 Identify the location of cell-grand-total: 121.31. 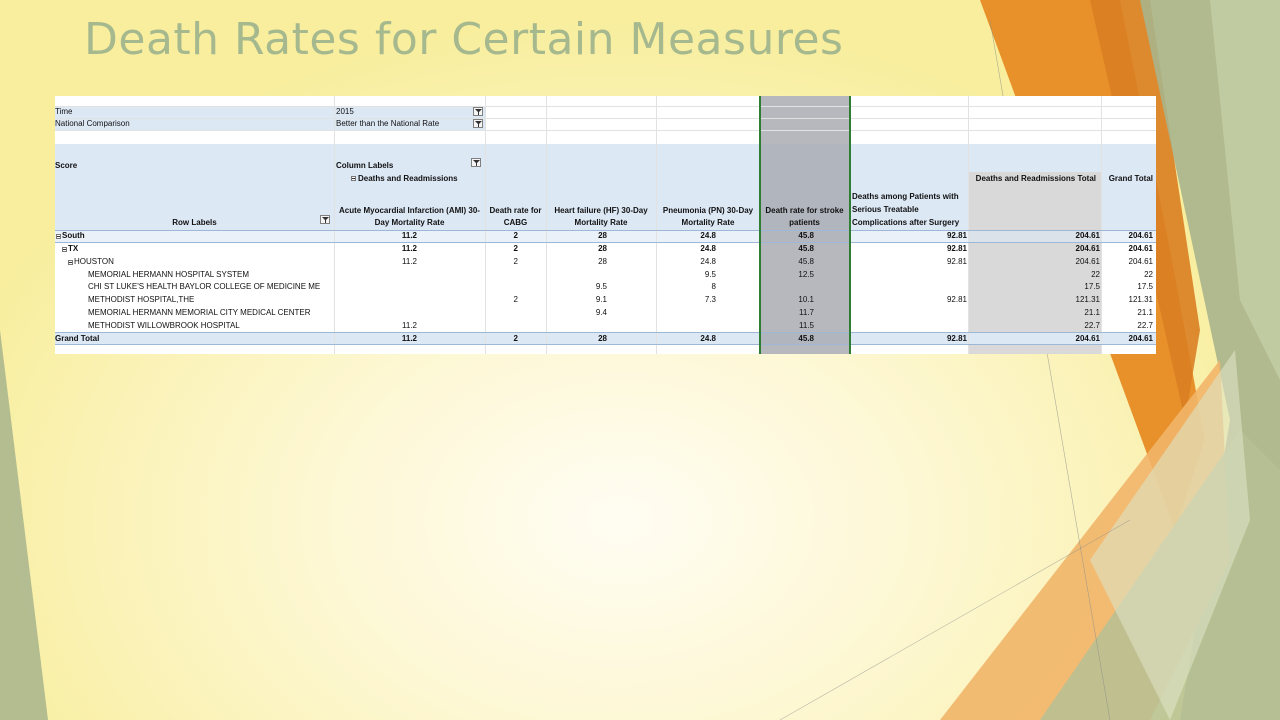
(1140, 300).